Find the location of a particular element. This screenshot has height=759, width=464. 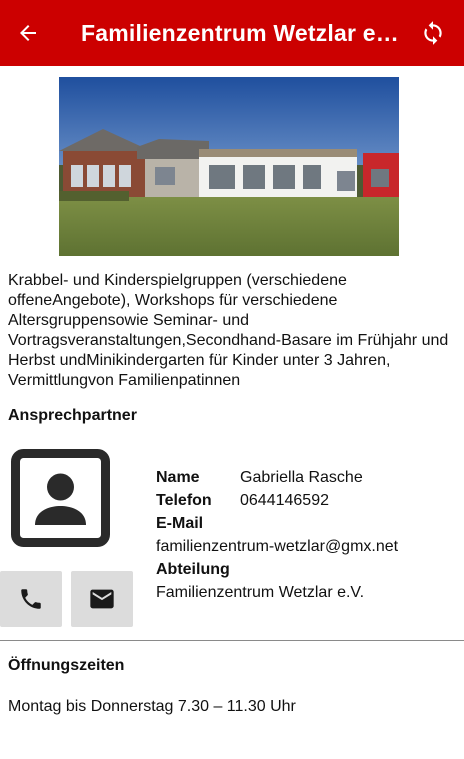

name-label: Name is located at coordinates (178, 477).